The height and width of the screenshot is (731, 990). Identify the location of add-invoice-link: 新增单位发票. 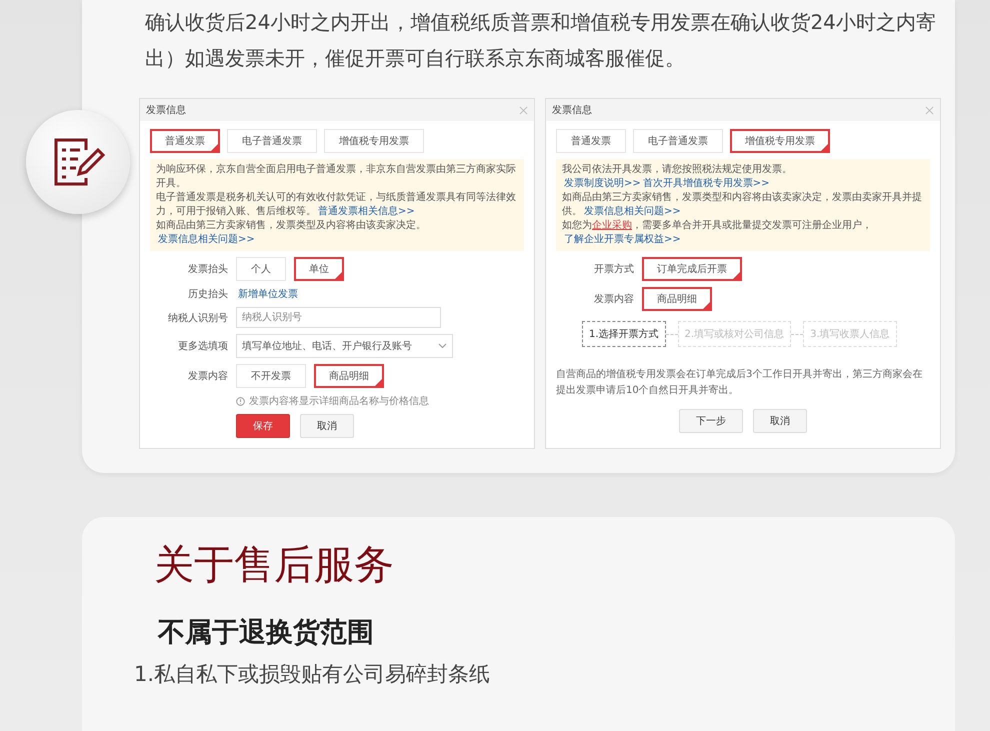
(268, 294).